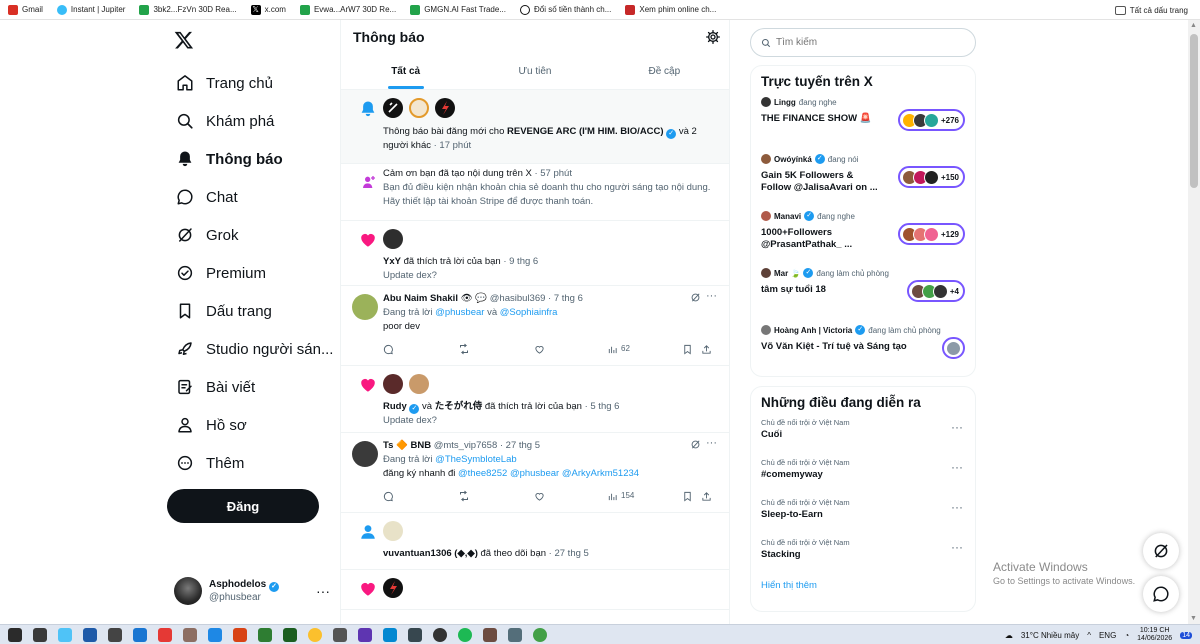  I want to click on share-icon, so click(706, 349).